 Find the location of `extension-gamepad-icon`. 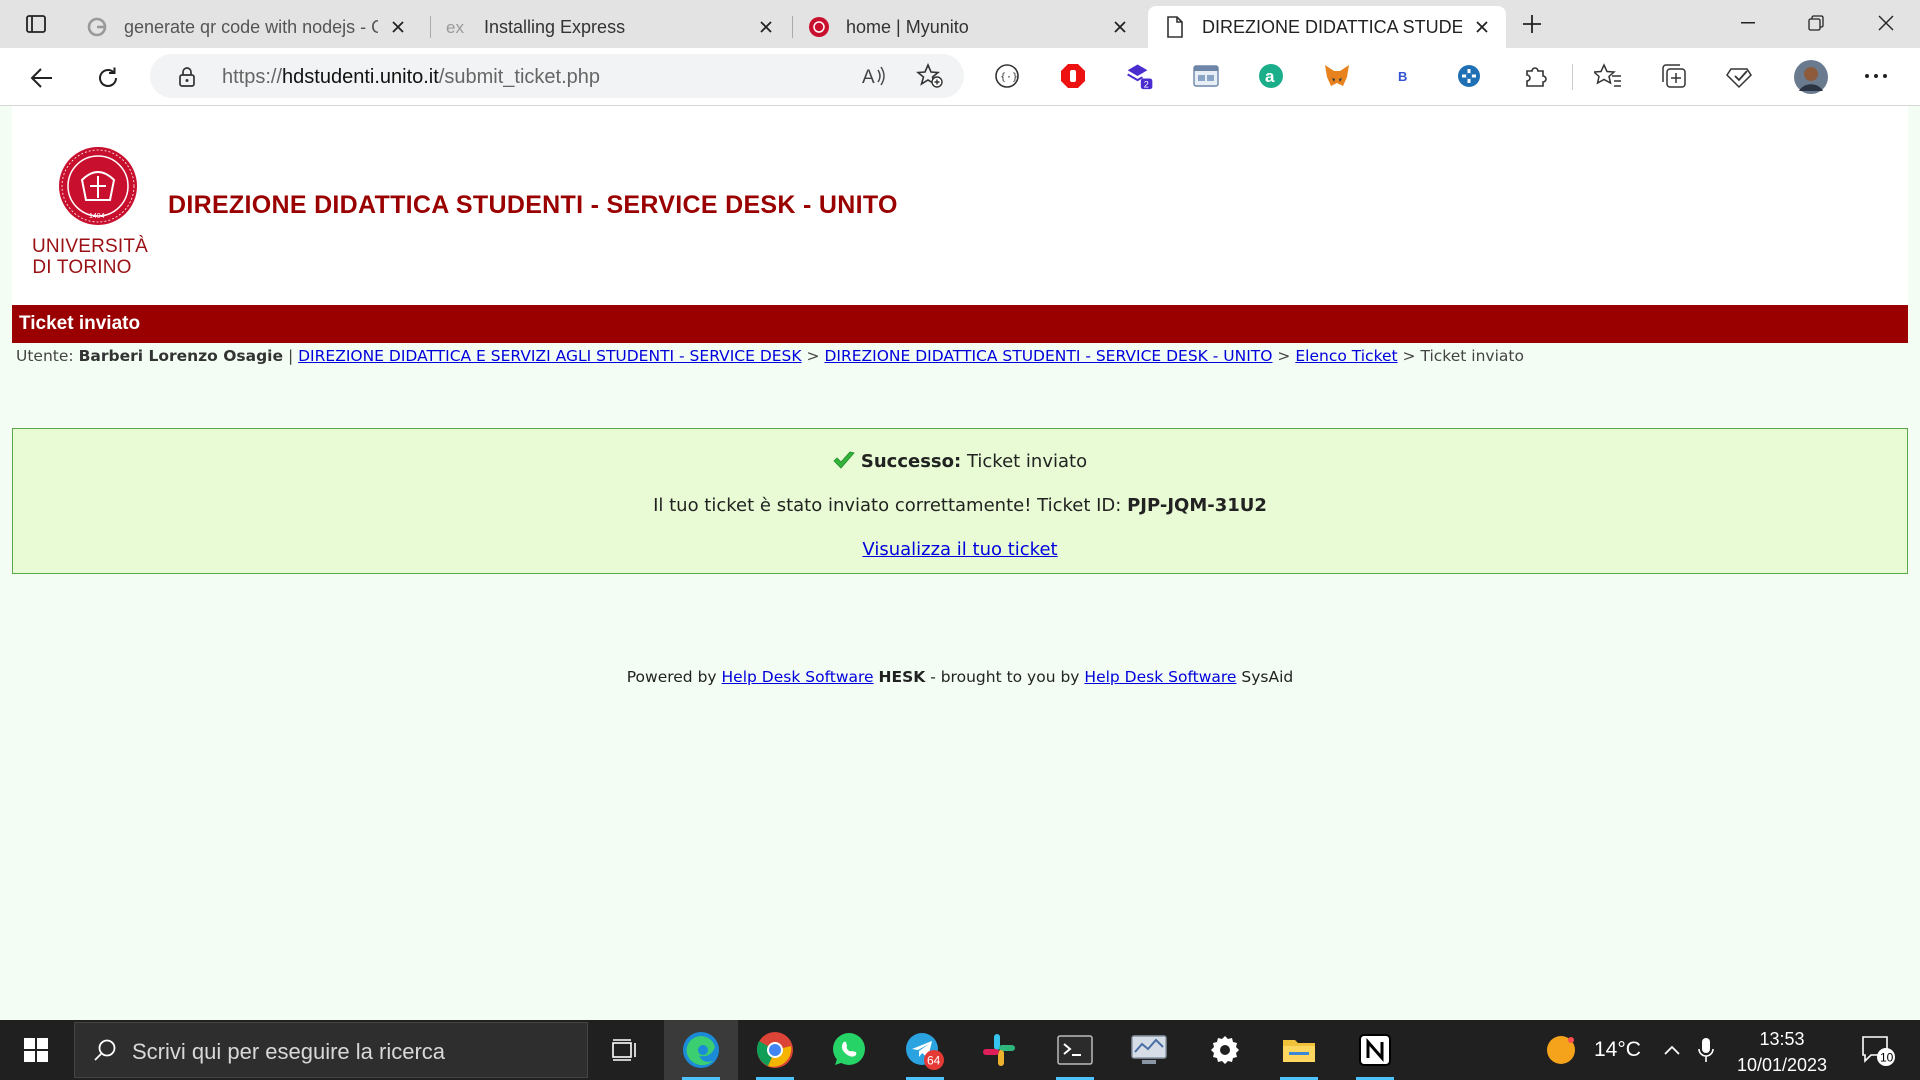

extension-gamepad-icon is located at coordinates (1469, 76).